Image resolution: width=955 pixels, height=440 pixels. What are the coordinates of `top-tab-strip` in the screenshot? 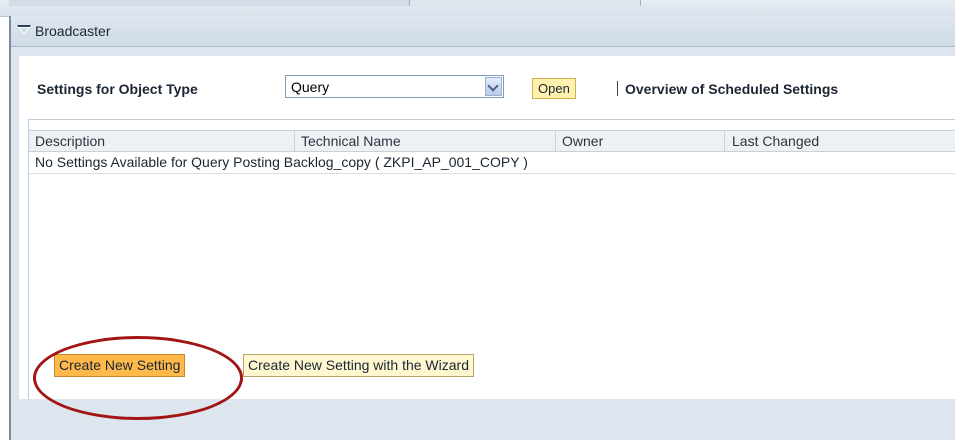 It's located at (477, 8).